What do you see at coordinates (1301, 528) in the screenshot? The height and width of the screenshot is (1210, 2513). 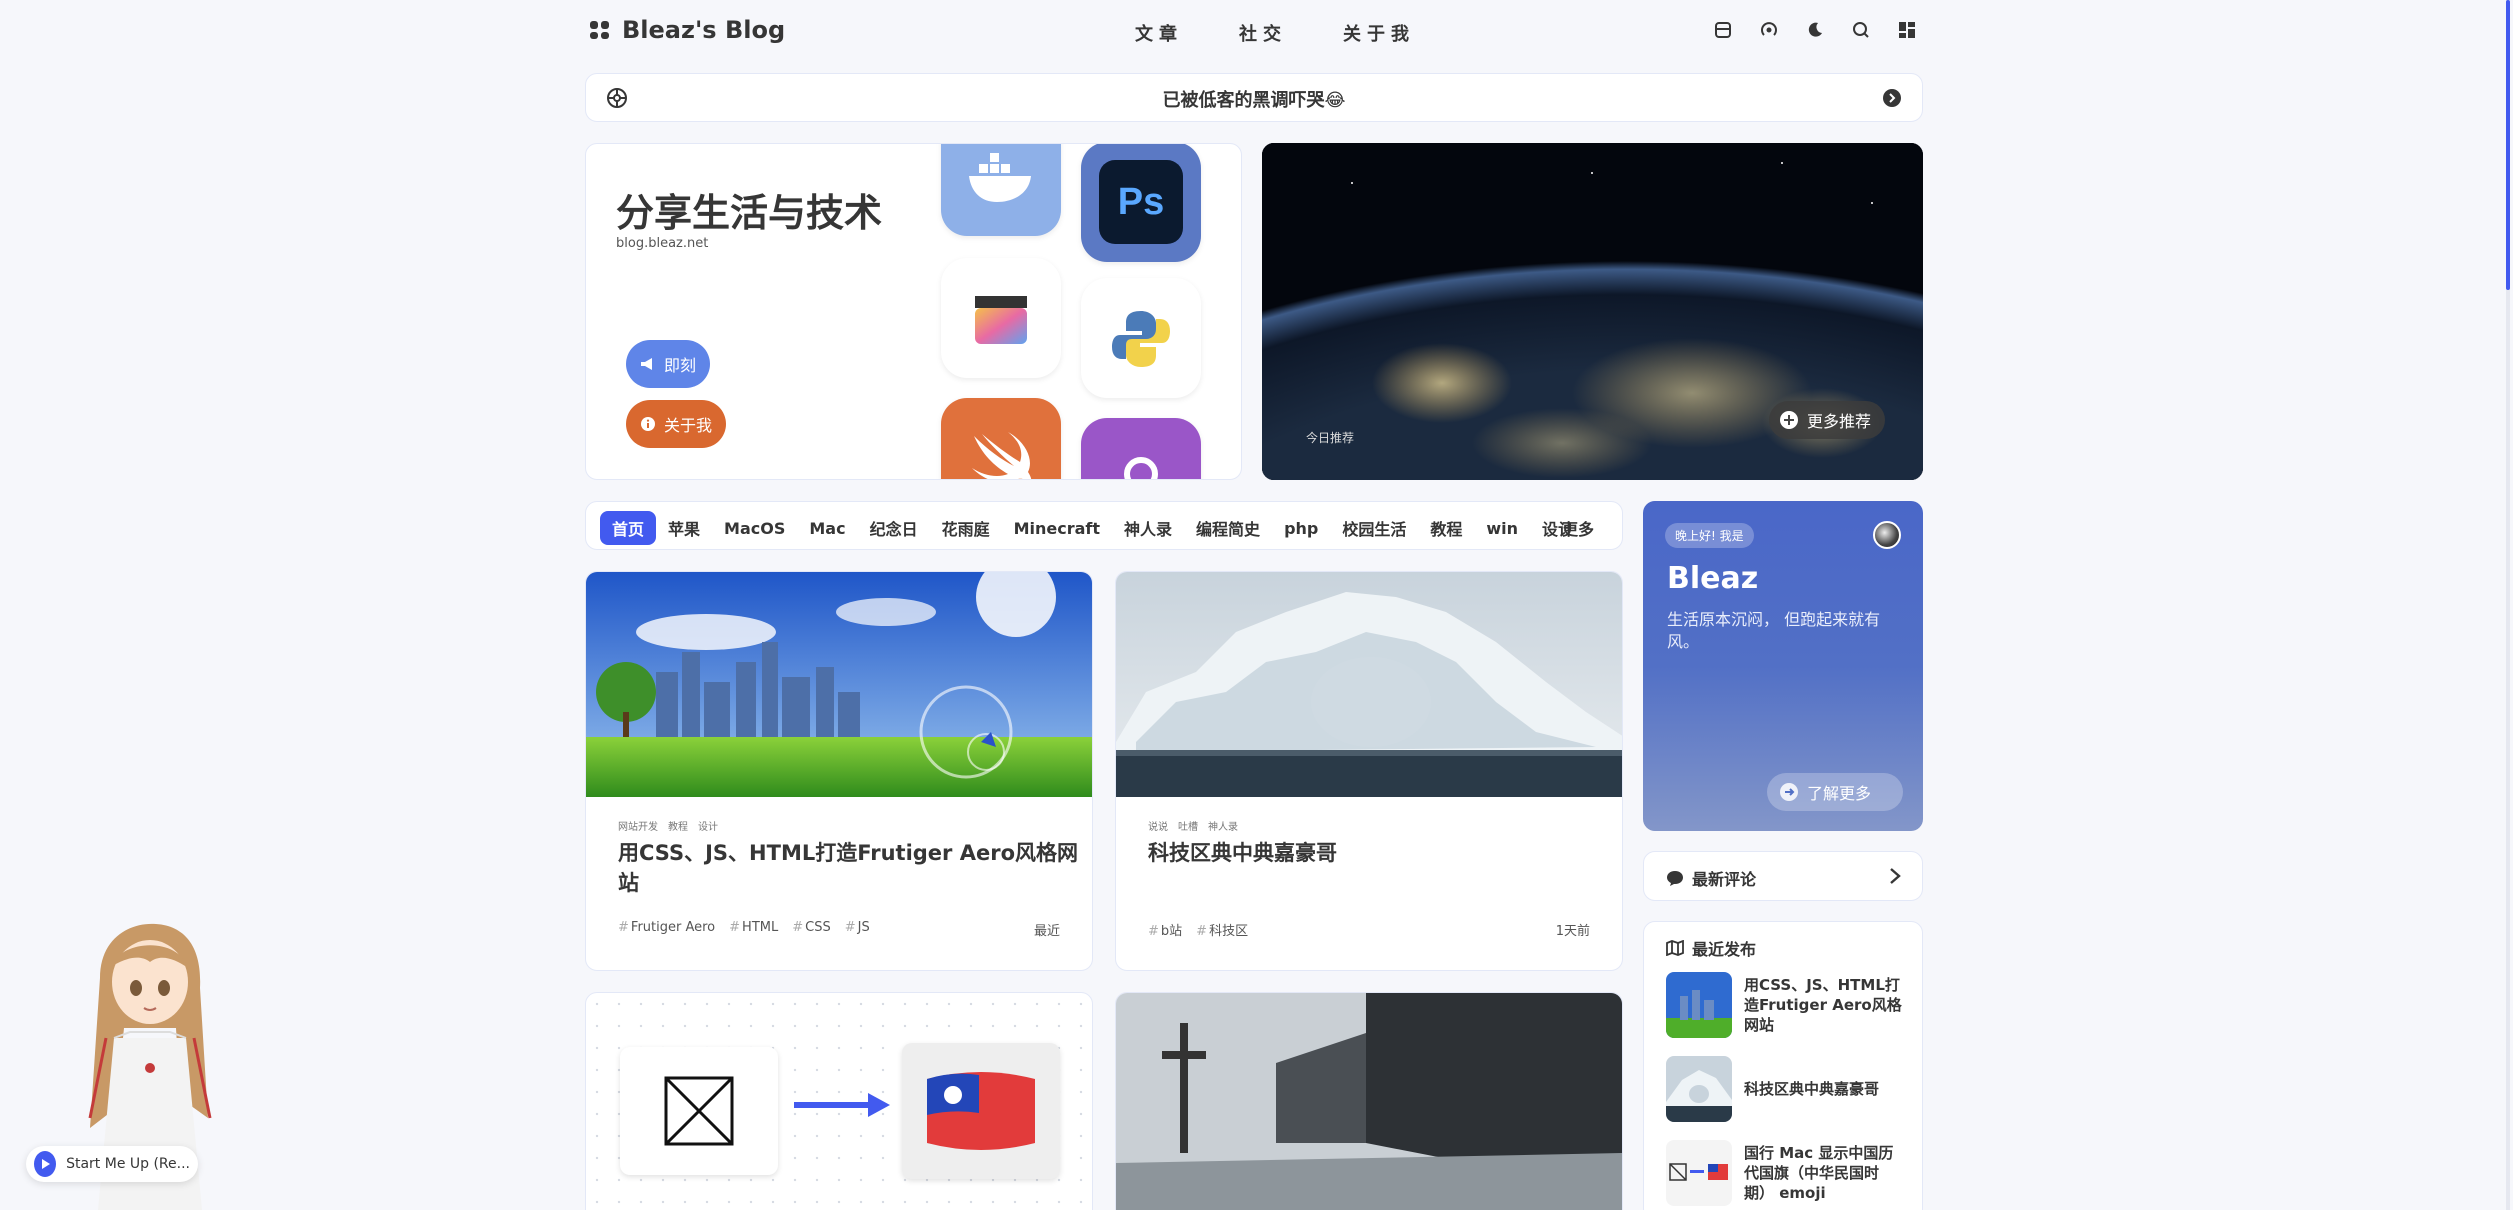 I see `category-php: php` at bounding box center [1301, 528].